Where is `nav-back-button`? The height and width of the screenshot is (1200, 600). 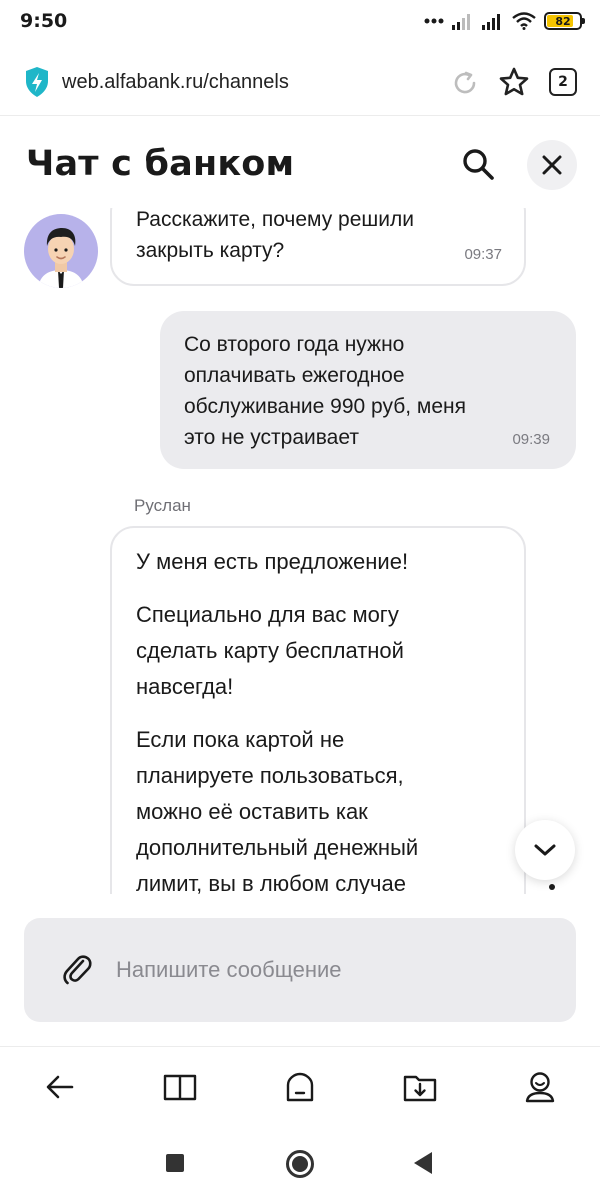
nav-back-button is located at coordinates (60, 1087).